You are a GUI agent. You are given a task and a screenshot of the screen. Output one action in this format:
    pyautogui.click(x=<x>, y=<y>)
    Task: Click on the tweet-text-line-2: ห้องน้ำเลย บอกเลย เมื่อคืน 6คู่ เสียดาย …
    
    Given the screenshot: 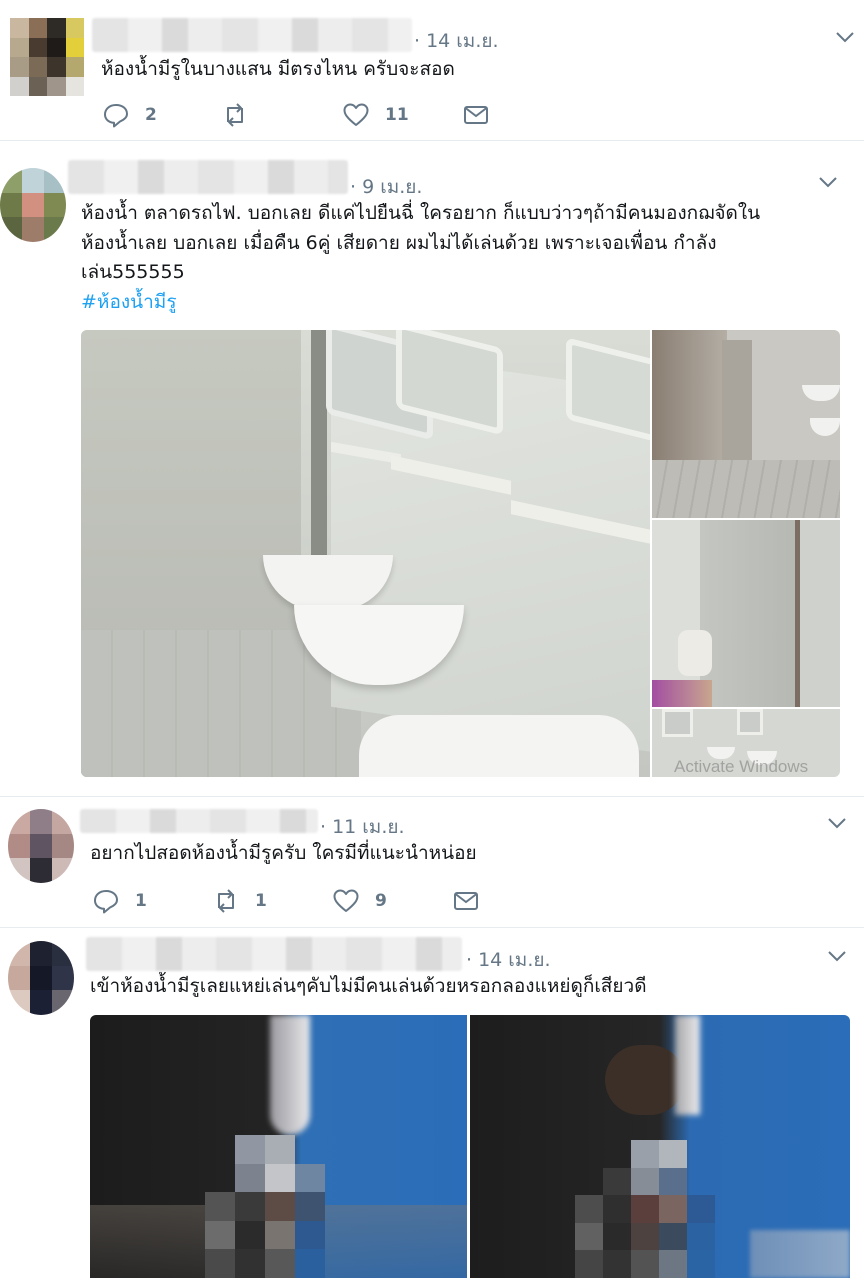 What is the action you would take?
    pyautogui.click(x=399, y=243)
    